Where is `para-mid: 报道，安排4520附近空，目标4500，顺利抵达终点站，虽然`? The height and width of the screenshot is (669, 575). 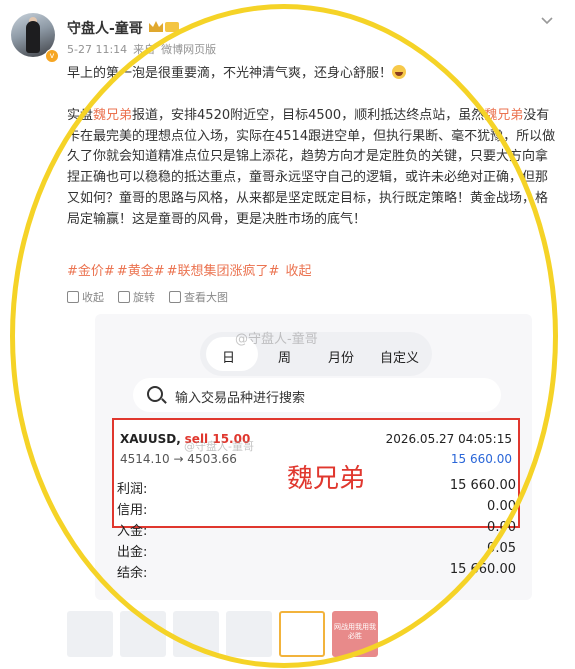 para-mid: 报道，安排4520附近空，目标4500，顺利抵达终点站，虽然 is located at coordinates (308, 115).